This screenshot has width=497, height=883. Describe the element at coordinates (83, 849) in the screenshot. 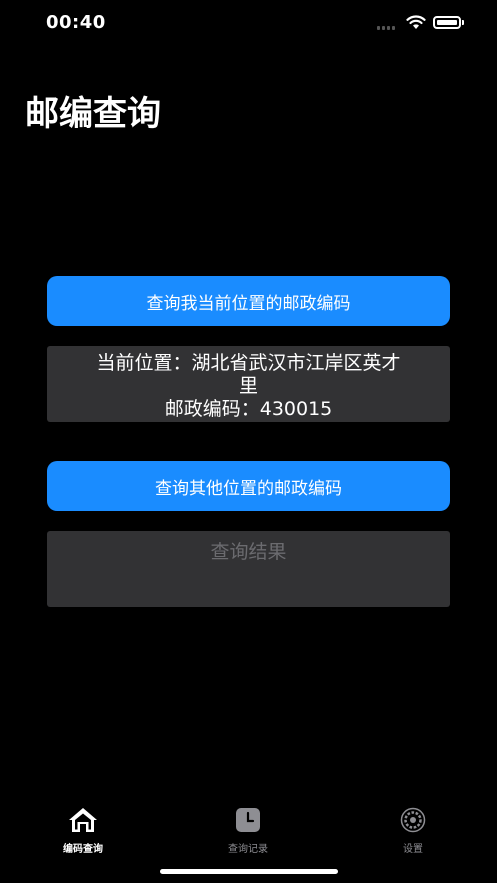

I see `tab-label: 编码查询` at that location.